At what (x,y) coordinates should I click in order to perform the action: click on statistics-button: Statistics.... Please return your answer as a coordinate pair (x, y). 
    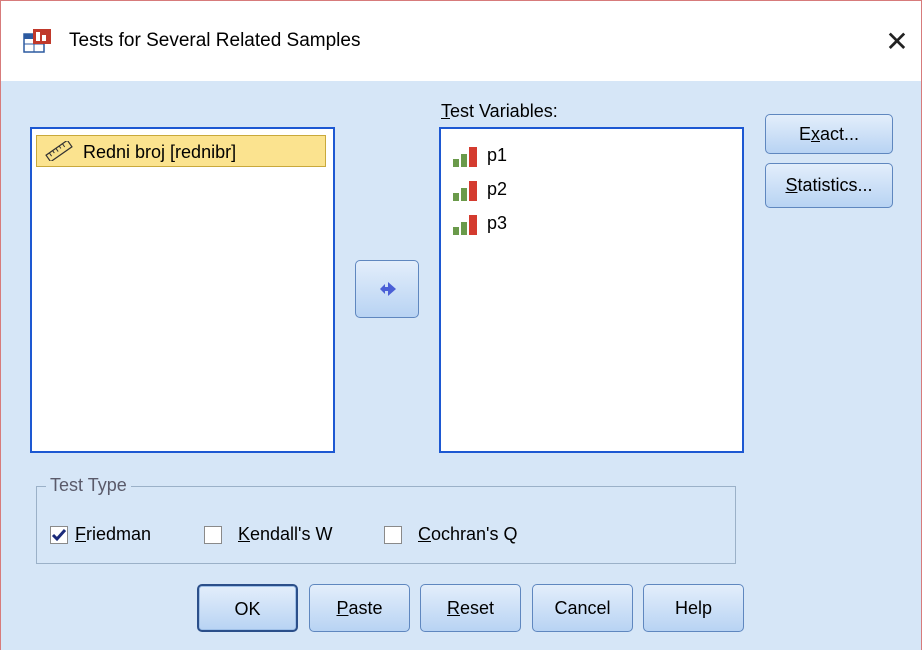
    Looking at the image, I should click on (829, 185).